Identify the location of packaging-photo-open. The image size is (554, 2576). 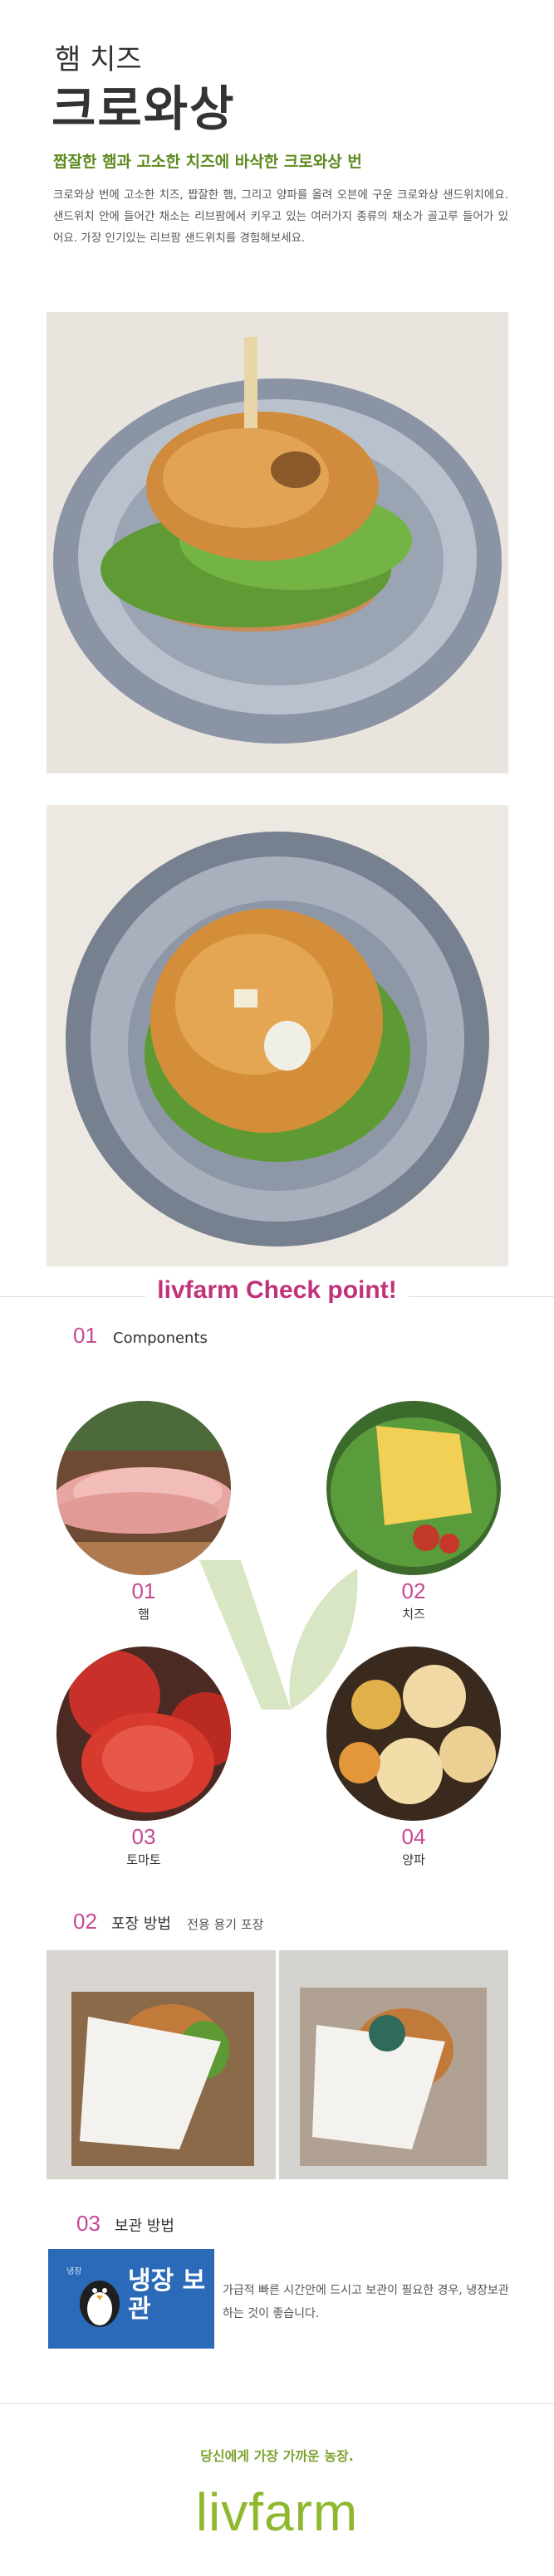
(161, 2065).